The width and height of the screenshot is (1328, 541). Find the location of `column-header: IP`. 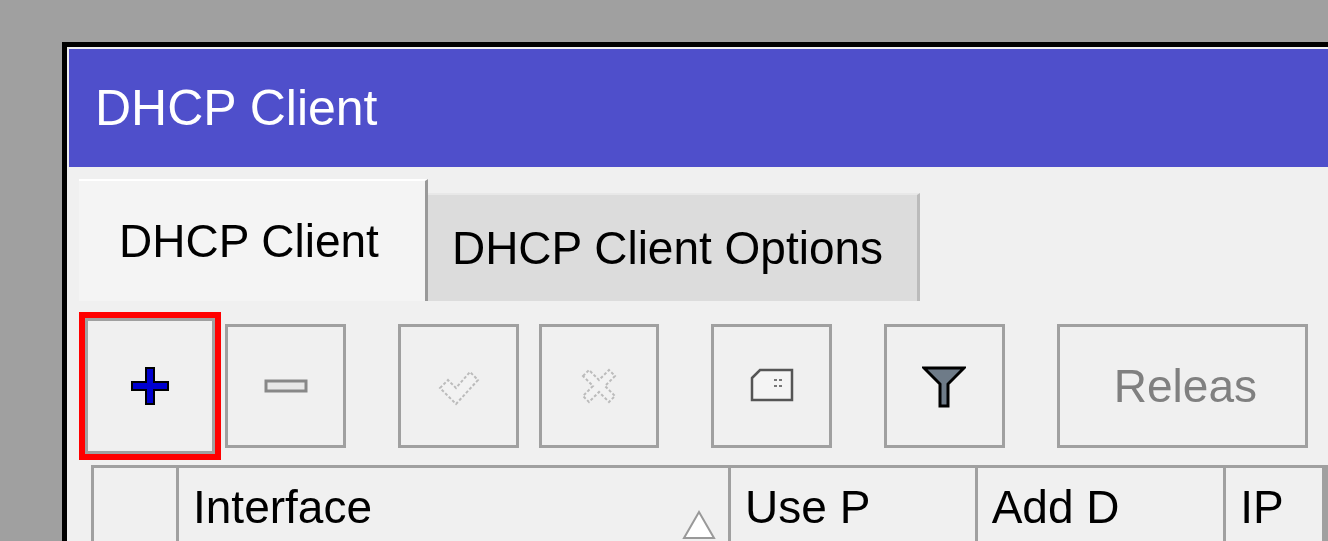

column-header: IP is located at coordinates (1275, 504).